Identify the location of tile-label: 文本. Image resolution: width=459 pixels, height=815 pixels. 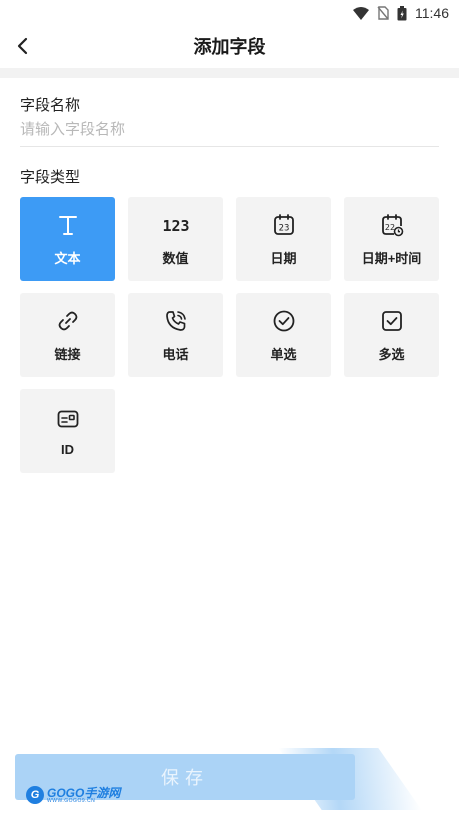
(67, 258).